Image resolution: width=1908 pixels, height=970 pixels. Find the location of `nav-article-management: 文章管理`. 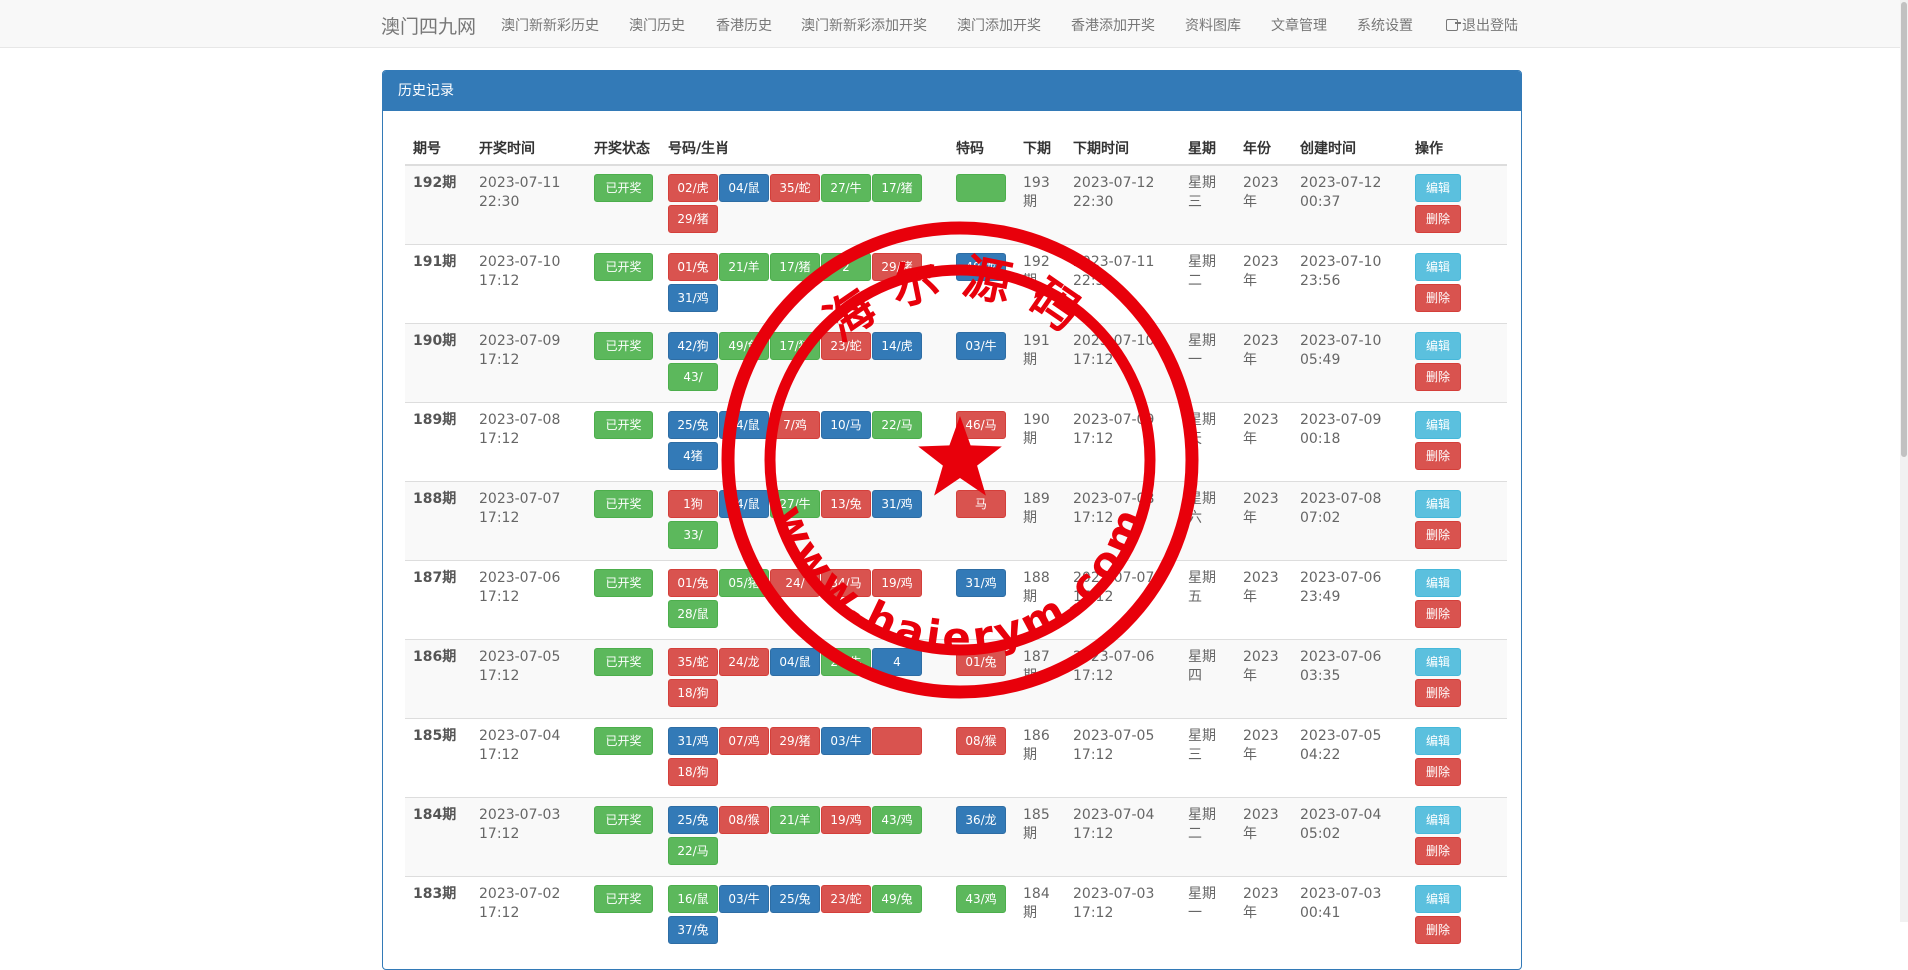

nav-article-management: 文章管理 is located at coordinates (1299, 25).